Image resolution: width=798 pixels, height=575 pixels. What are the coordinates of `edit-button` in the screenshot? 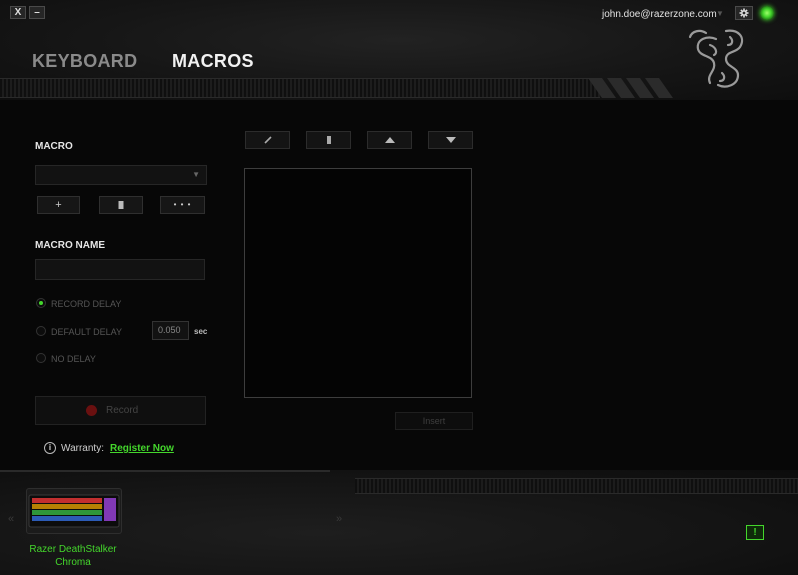 It's located at (267, 140).